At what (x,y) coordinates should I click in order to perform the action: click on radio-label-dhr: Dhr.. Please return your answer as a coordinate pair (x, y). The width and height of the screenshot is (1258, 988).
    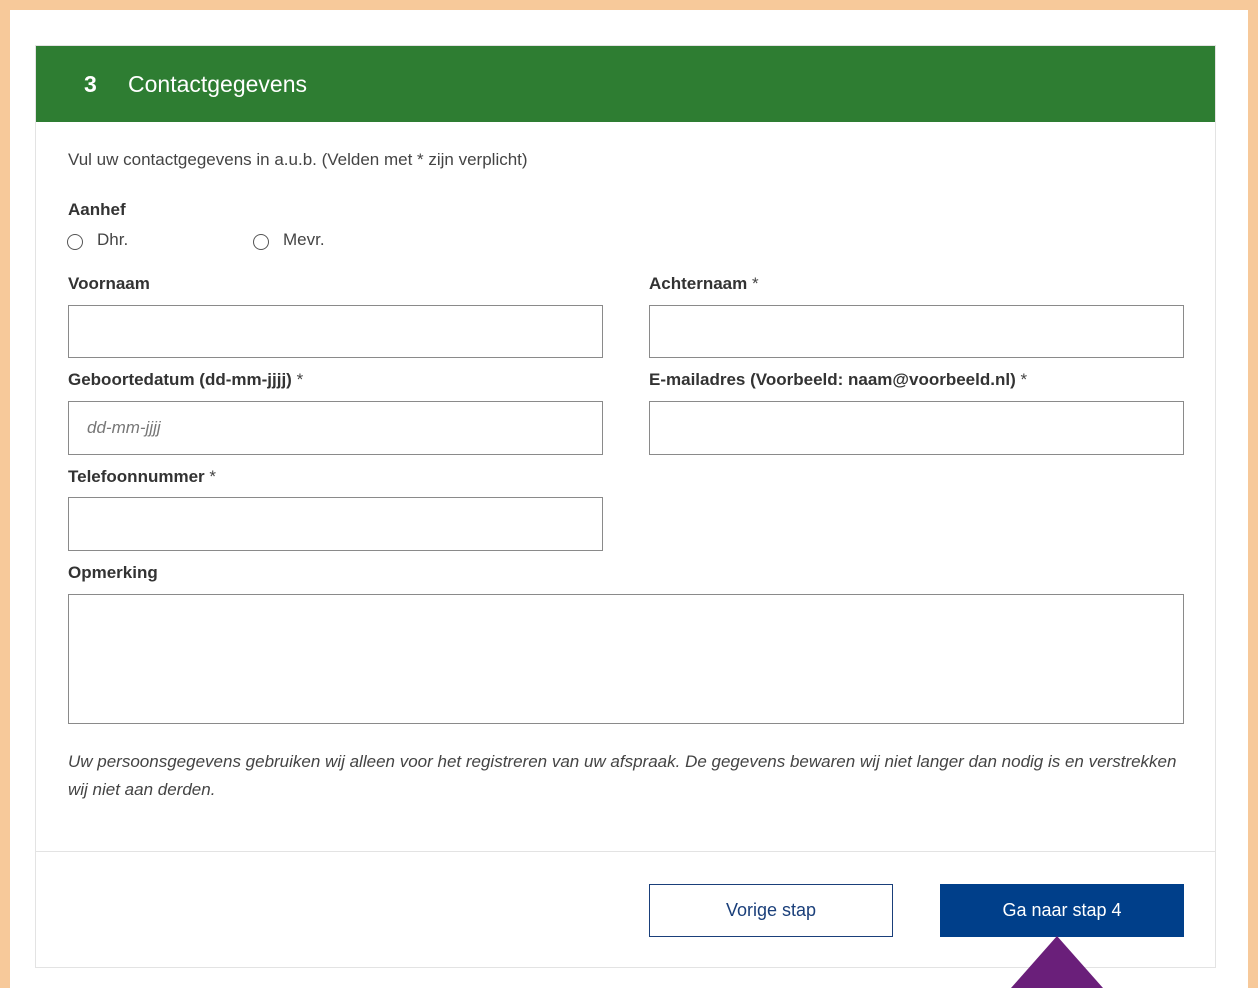
    Looking at the image, I should click on (113, 239).